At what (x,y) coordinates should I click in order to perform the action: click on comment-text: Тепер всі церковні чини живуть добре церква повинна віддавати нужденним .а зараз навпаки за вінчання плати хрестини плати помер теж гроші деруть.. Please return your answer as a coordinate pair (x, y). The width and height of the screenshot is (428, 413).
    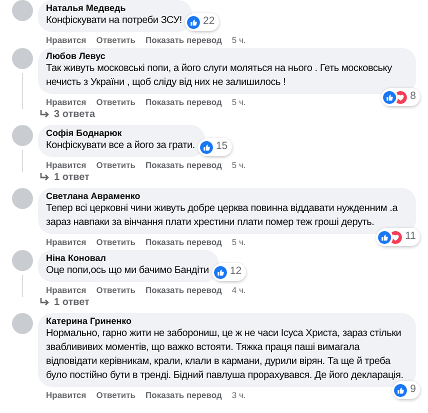
    Looking at the image, I should click on (222, 216).